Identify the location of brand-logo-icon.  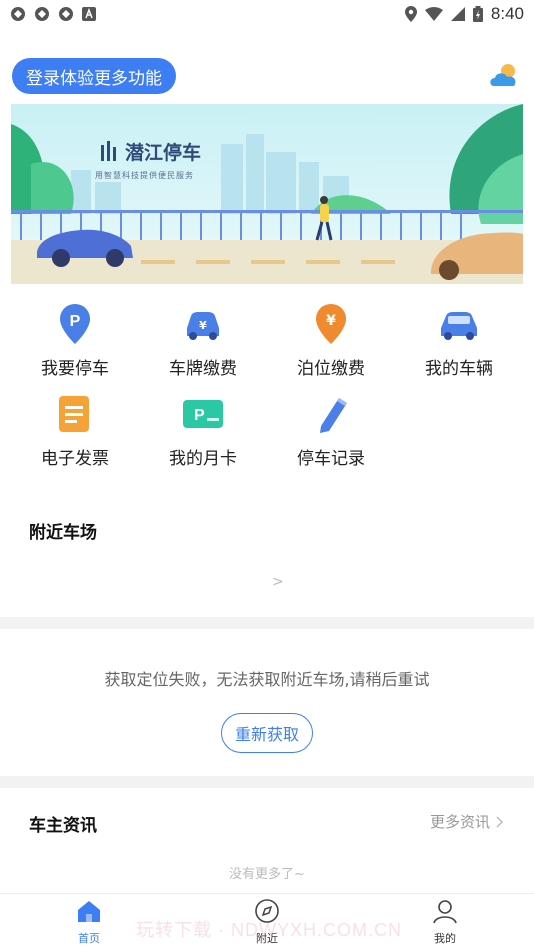
(108, 150).